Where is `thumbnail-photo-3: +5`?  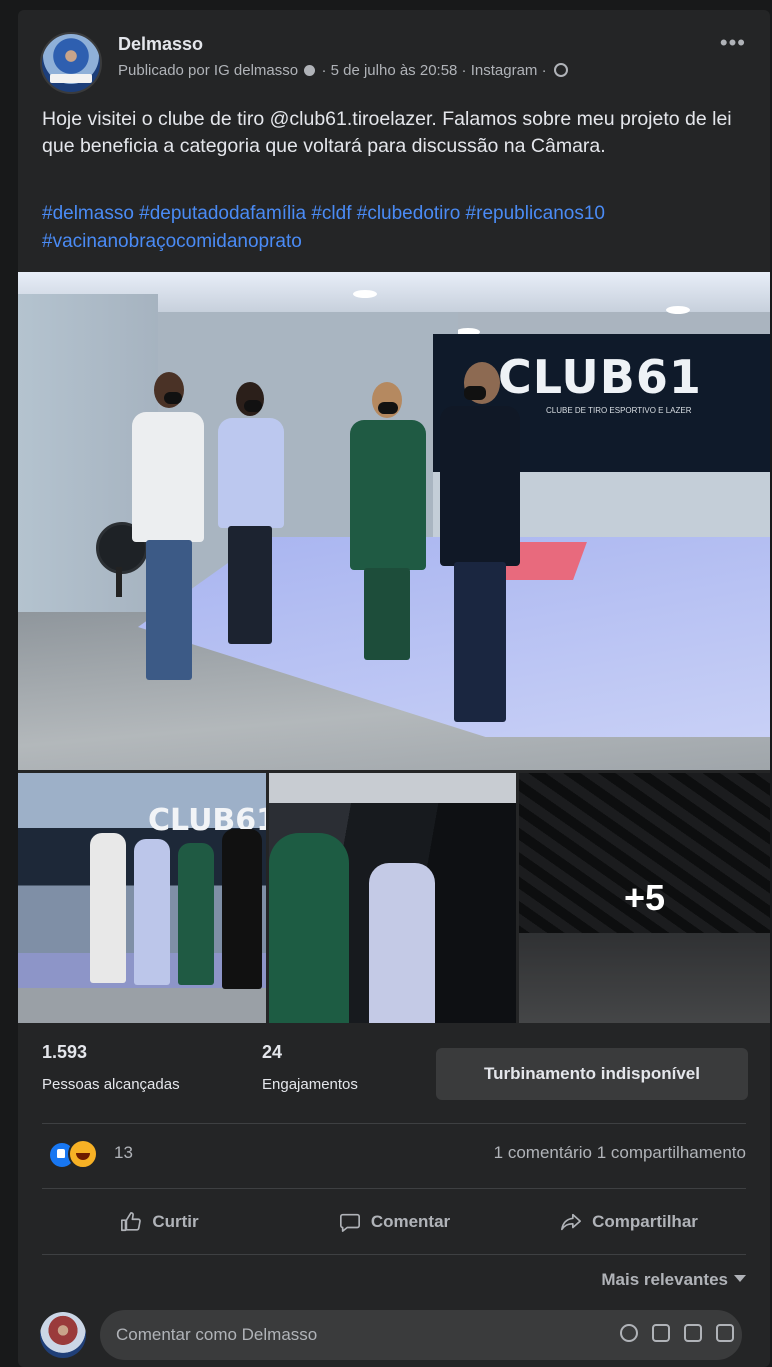 thumbnail-photo-3: +5 is located at coordinates (644, 898).